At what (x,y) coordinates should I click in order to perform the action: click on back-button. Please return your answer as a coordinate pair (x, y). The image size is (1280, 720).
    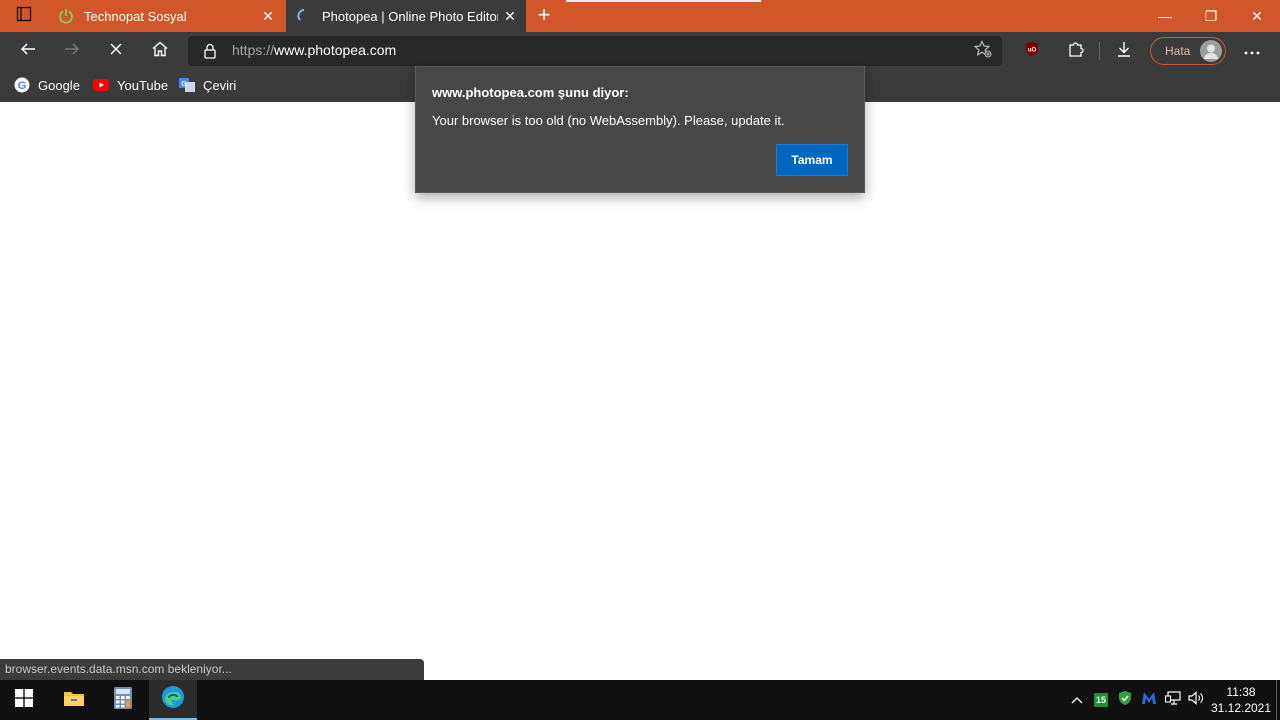
    Looking at the image, I should click on (28, 51).